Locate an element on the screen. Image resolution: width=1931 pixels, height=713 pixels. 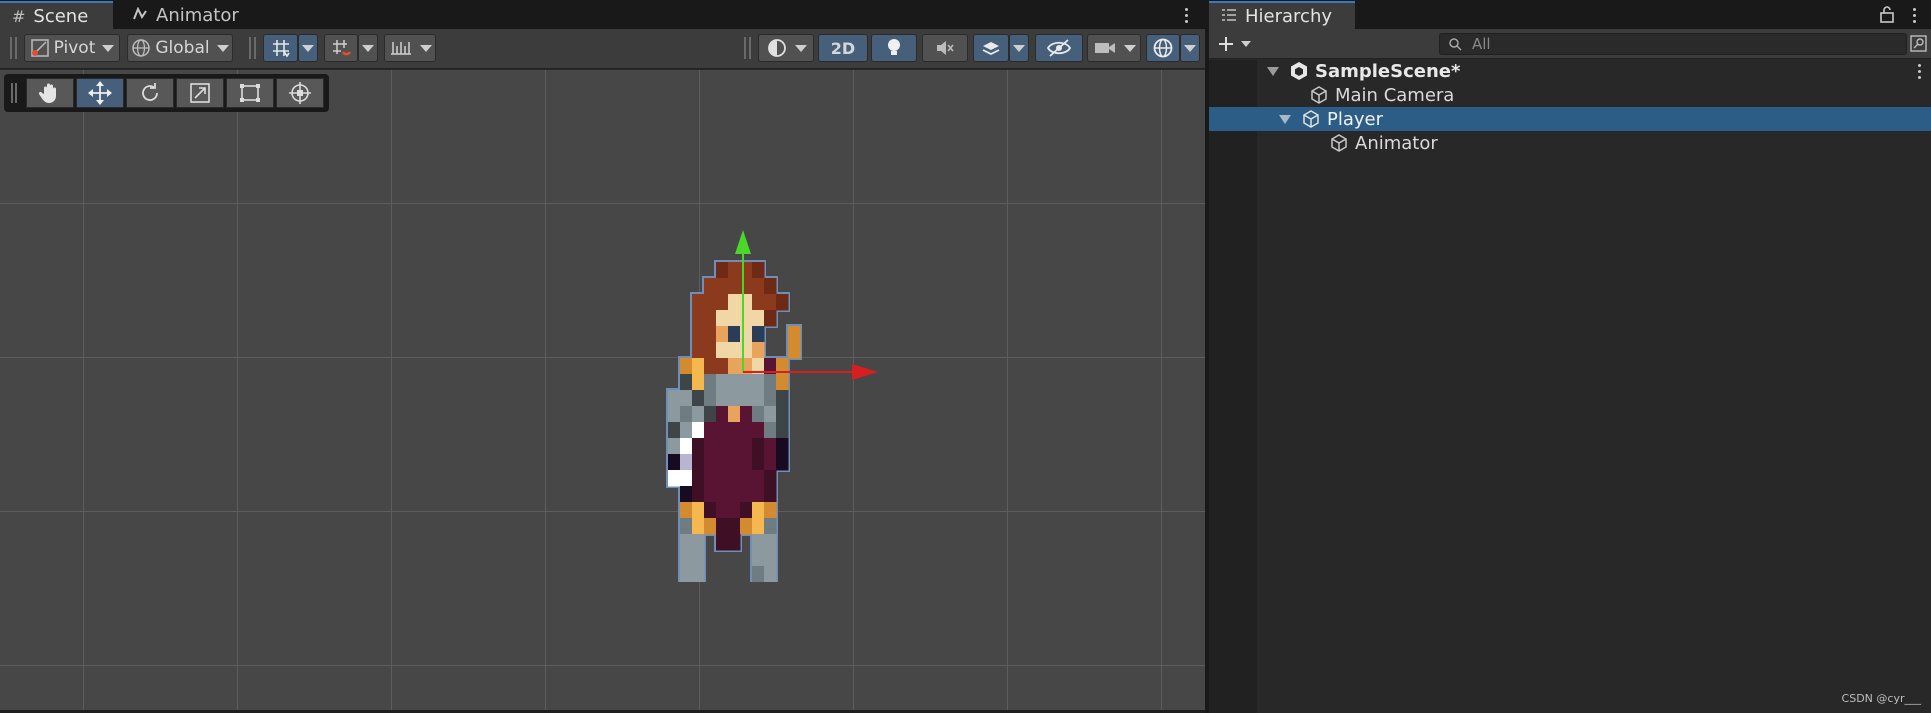
chevron-down-icon is located at coordinates (425, 48).